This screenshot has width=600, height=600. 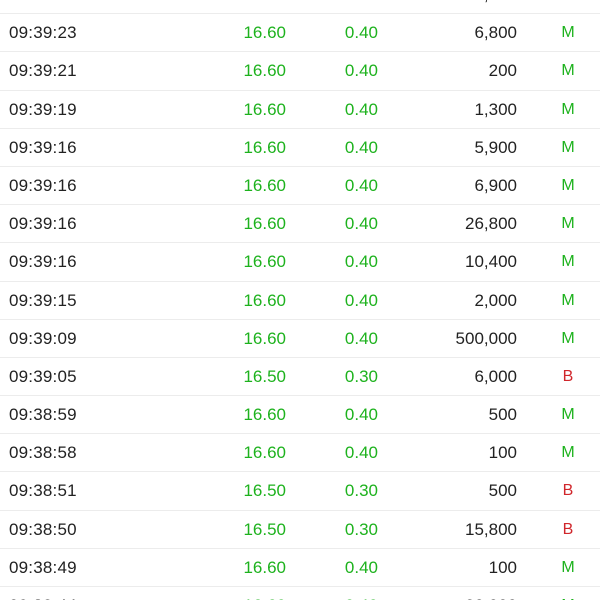 I want to click on table-row: 09:39:15 16.60 0.40 2,000 M, so click(x=300, y=301).